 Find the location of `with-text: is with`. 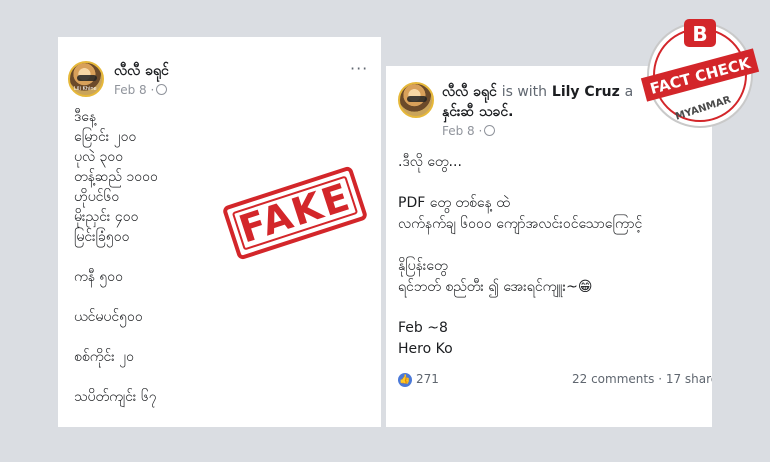

with-text: is with is located at coordinates (524, 92).